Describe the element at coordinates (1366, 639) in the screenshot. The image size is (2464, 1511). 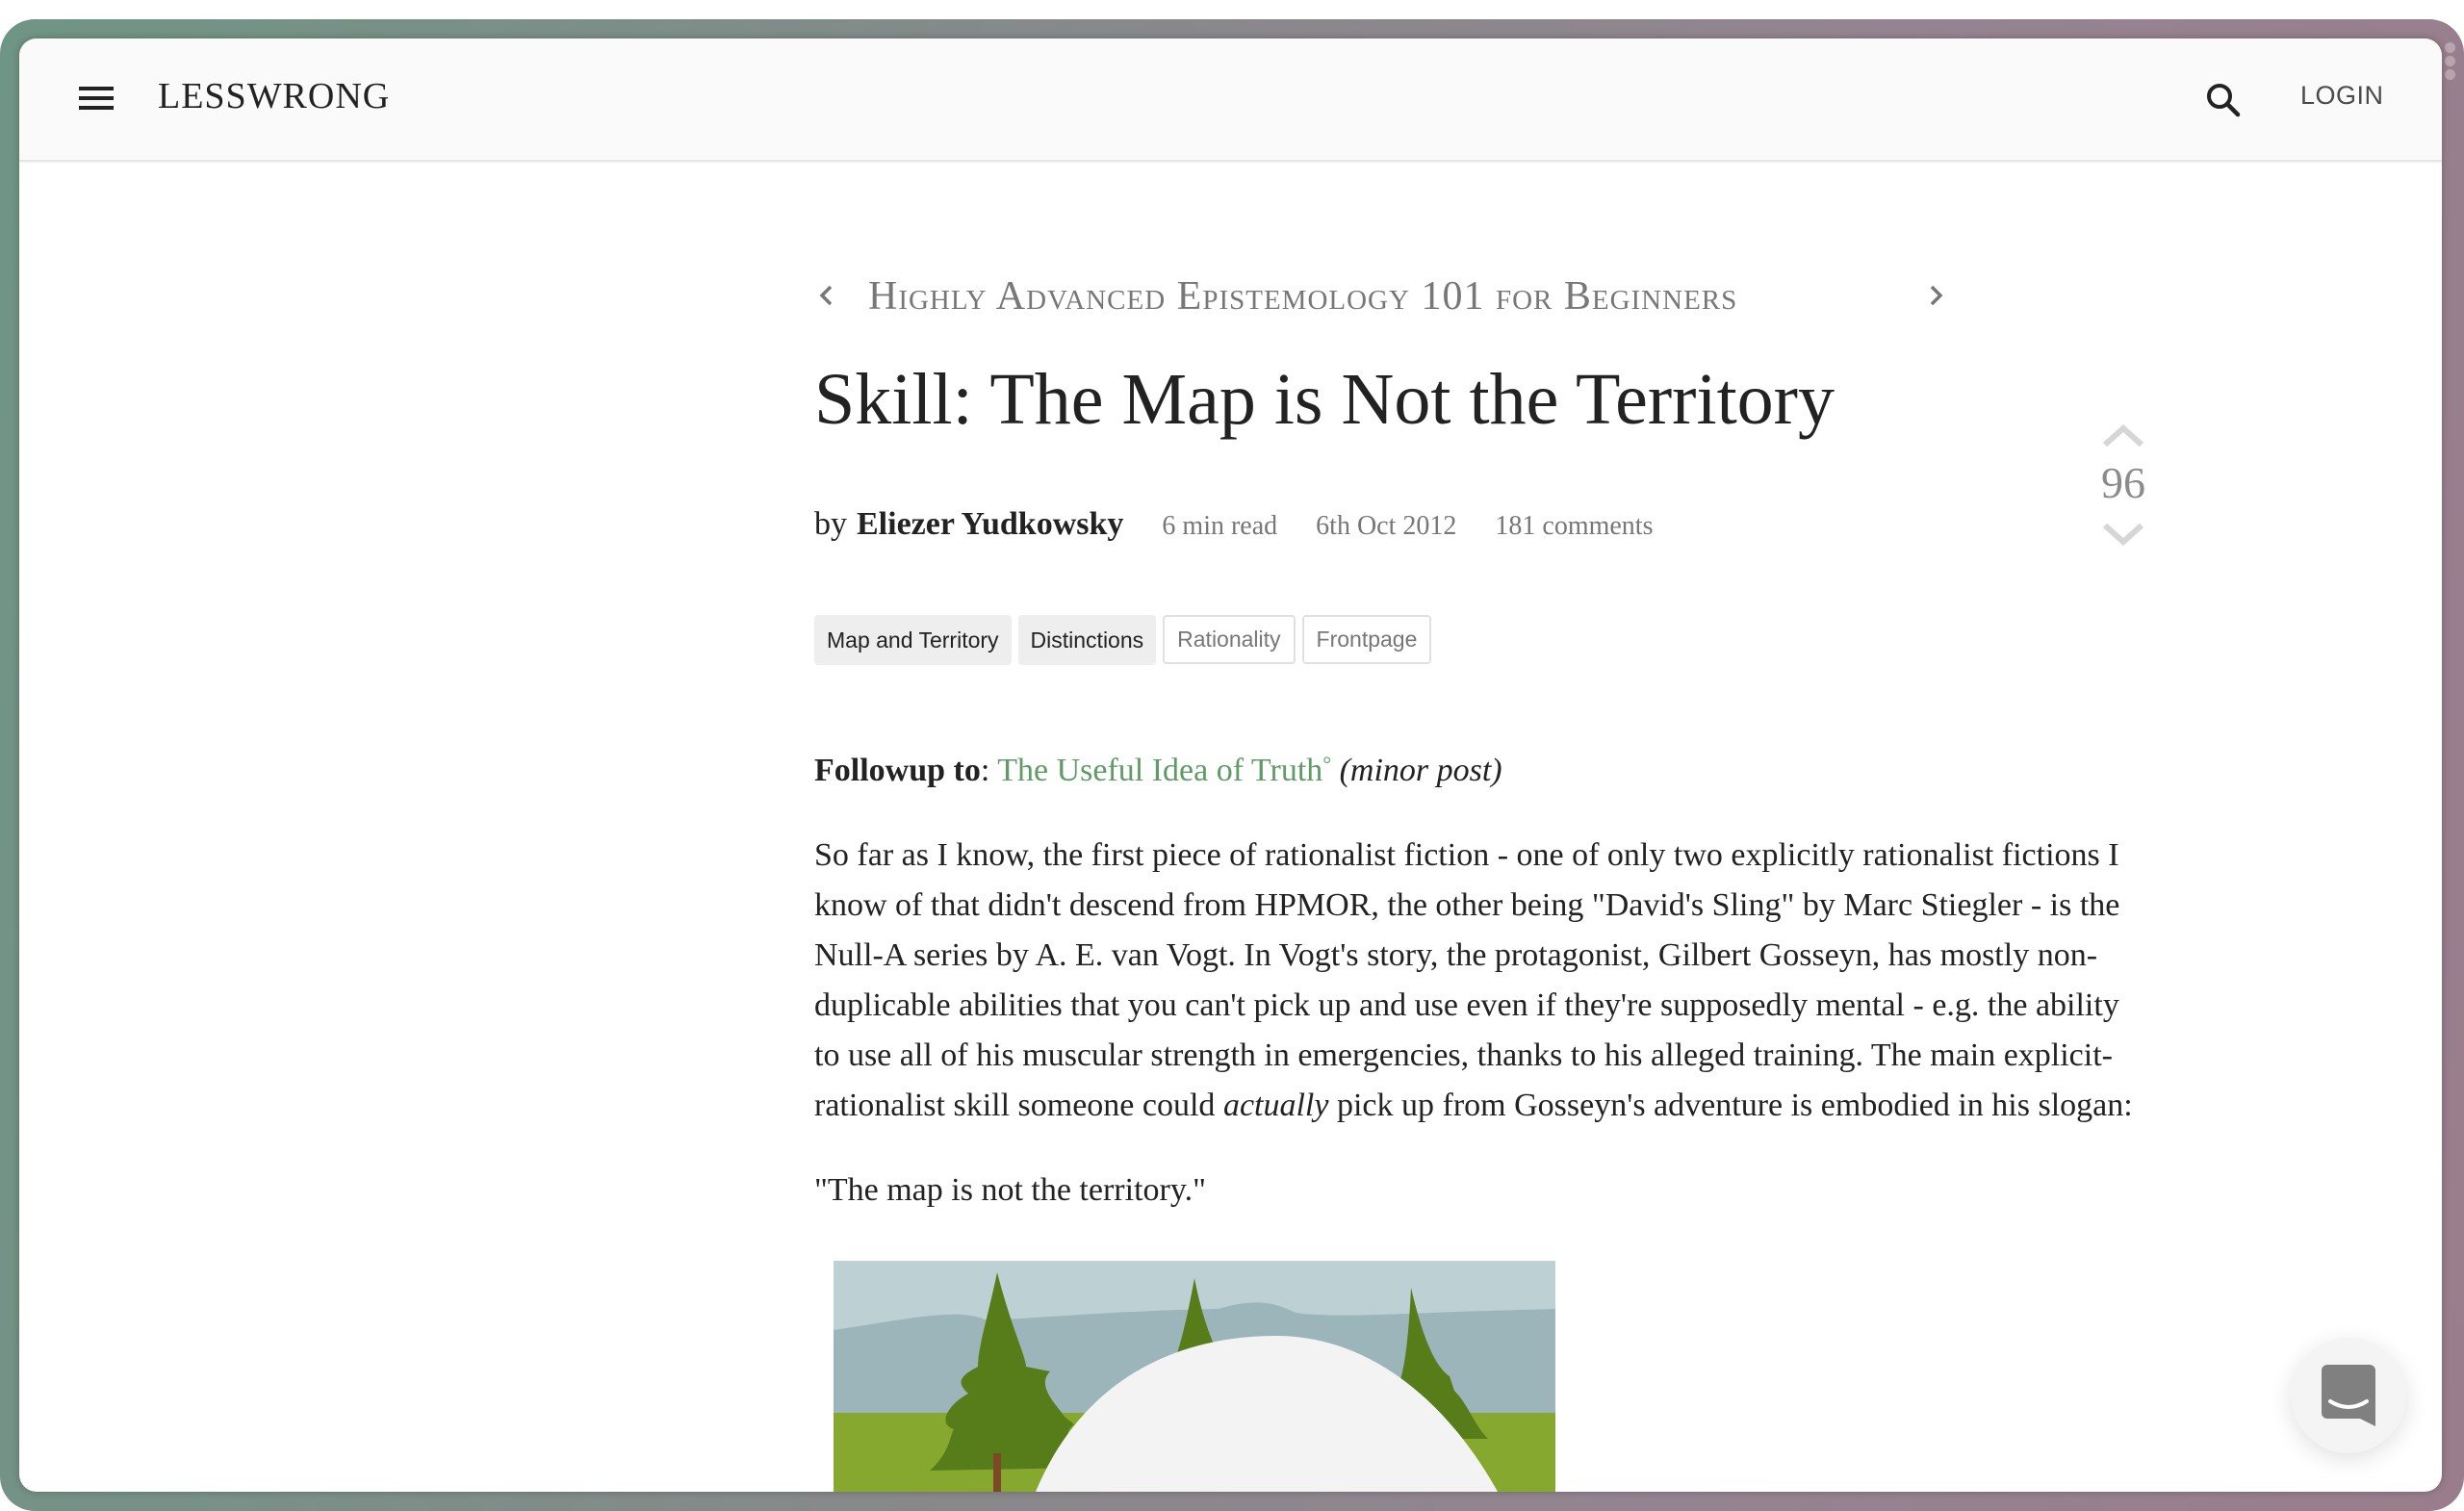
I see `tag-frontpage: Frontpage` at that location.